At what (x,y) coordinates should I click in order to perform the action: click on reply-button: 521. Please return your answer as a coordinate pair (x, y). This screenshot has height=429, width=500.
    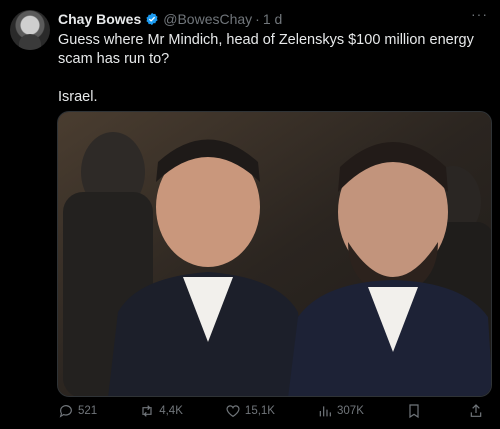
    Looking at the image, I should click on (77, 411).